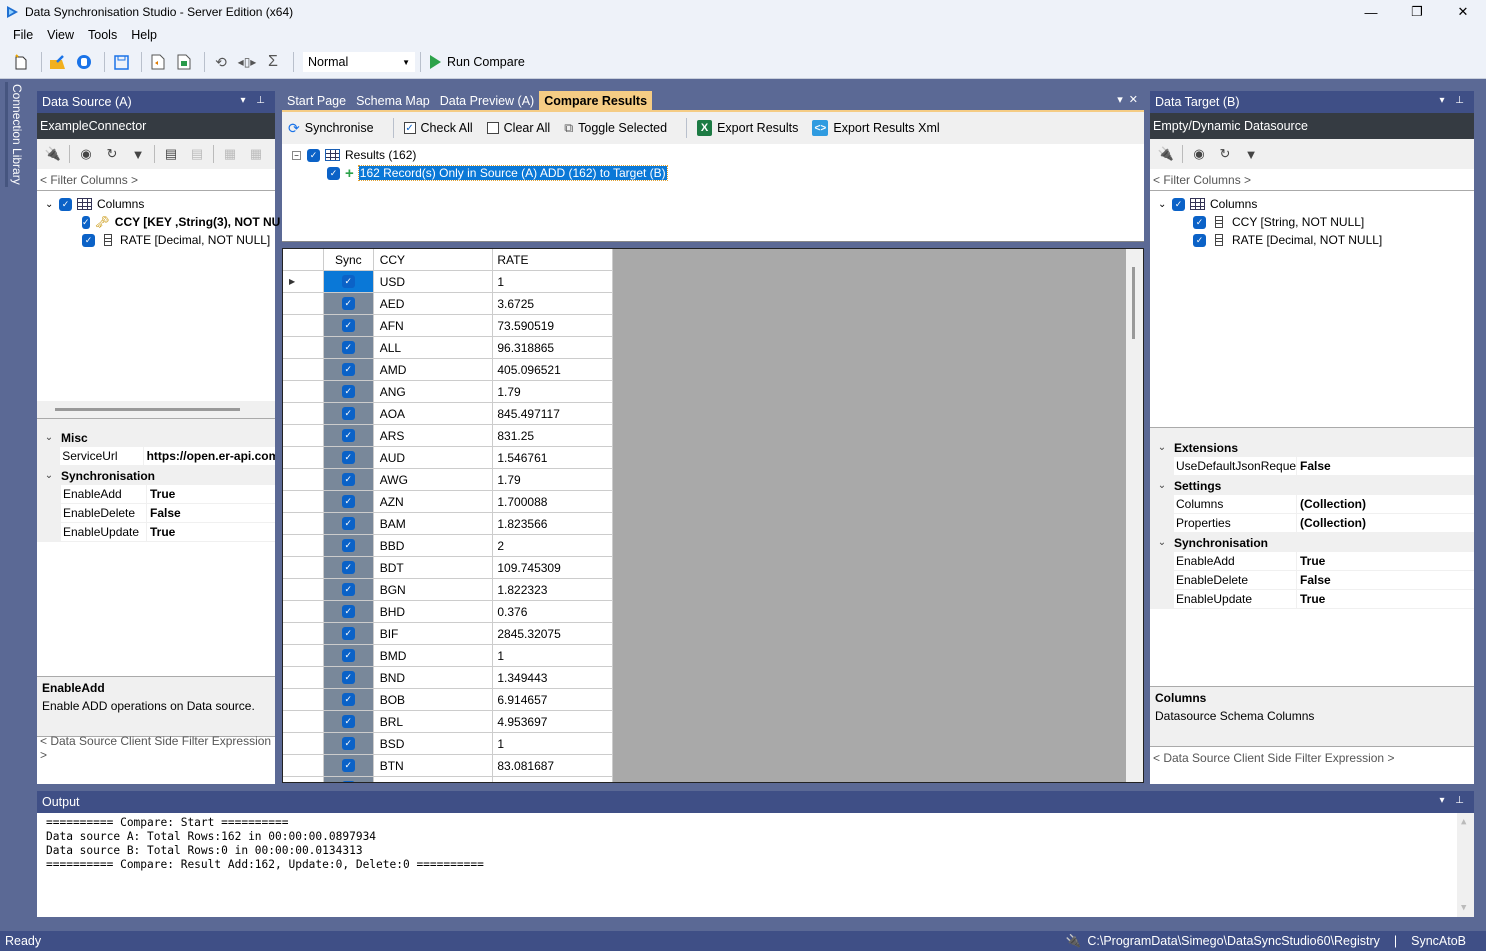 This screenshot has height=951, width=1486. I want to click on ccy-cell: BDT, so click(434, 567).